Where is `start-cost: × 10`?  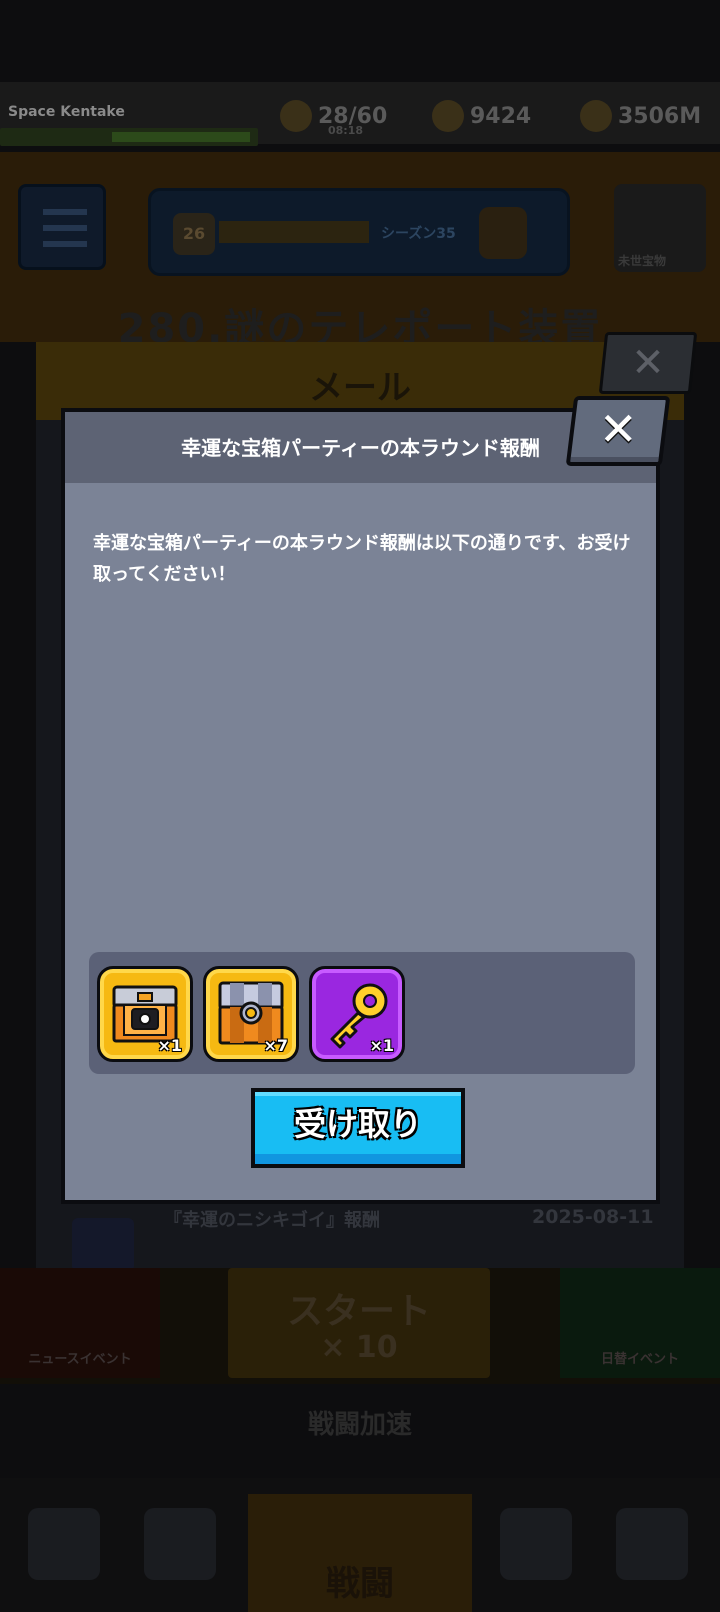
start-cost: × 10 is located at coordinates (359, 1347).